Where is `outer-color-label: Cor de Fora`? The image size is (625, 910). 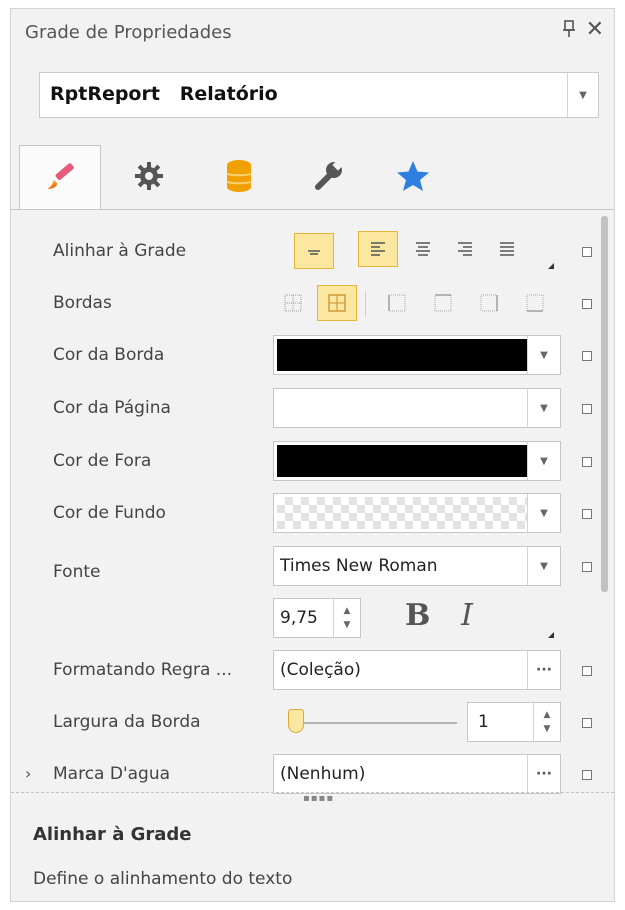
outer-color-label: Cor de Fora is located at coordinates (102, 461).